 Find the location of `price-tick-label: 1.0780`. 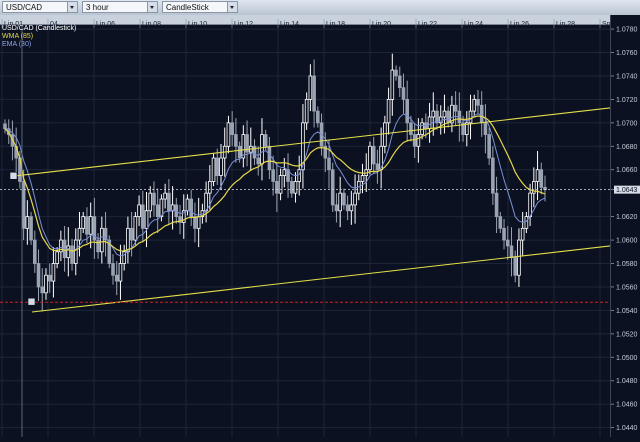

price-tick-label: 1.0780 is located at coordinates (627, 30).